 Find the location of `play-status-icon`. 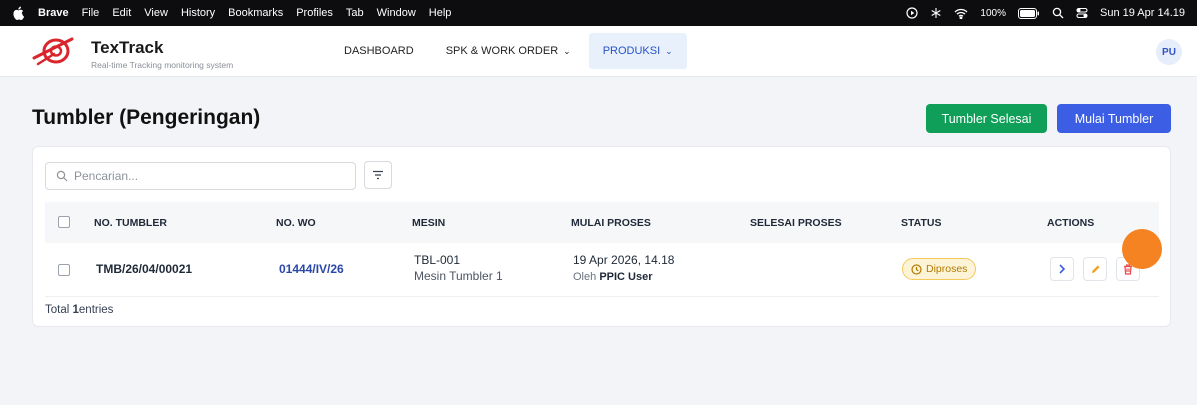

play-status-icon is located at coordinates (912, 13).